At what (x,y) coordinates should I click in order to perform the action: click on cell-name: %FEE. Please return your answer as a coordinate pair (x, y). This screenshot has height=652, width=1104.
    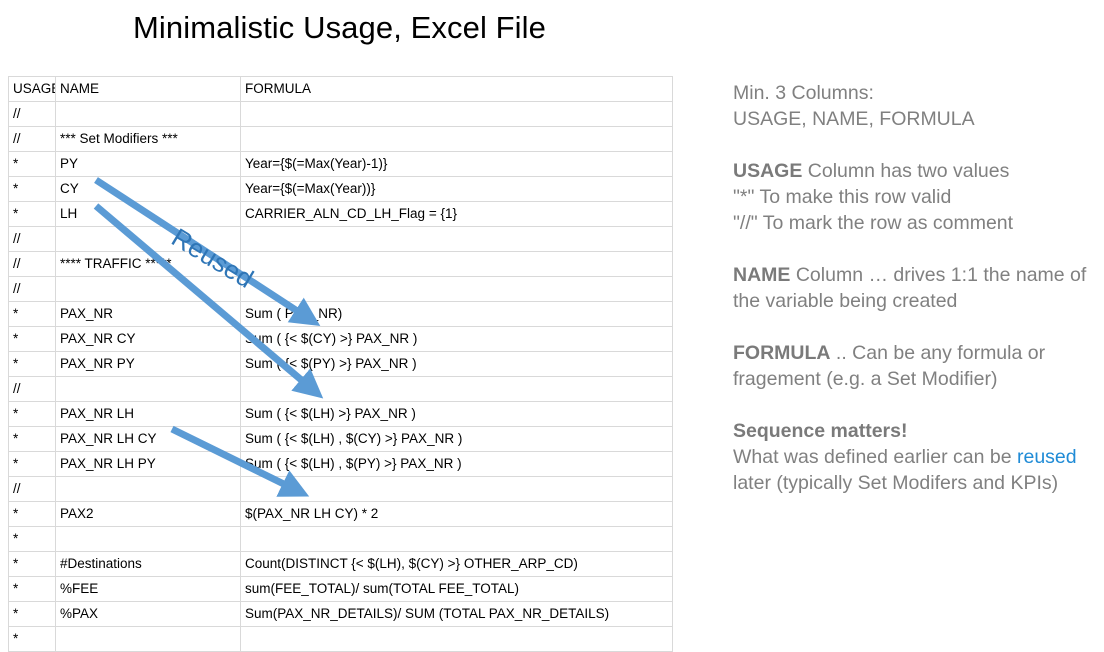
    Looking at the image, I should click on (148, 589).